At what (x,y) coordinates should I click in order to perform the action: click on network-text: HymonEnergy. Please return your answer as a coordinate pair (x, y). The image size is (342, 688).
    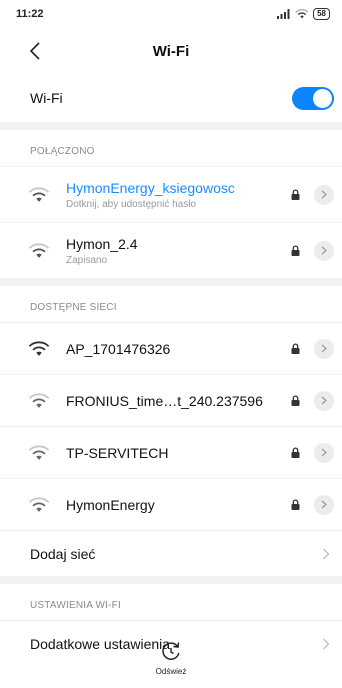
    Looking at the image, I should click on (178, 505).